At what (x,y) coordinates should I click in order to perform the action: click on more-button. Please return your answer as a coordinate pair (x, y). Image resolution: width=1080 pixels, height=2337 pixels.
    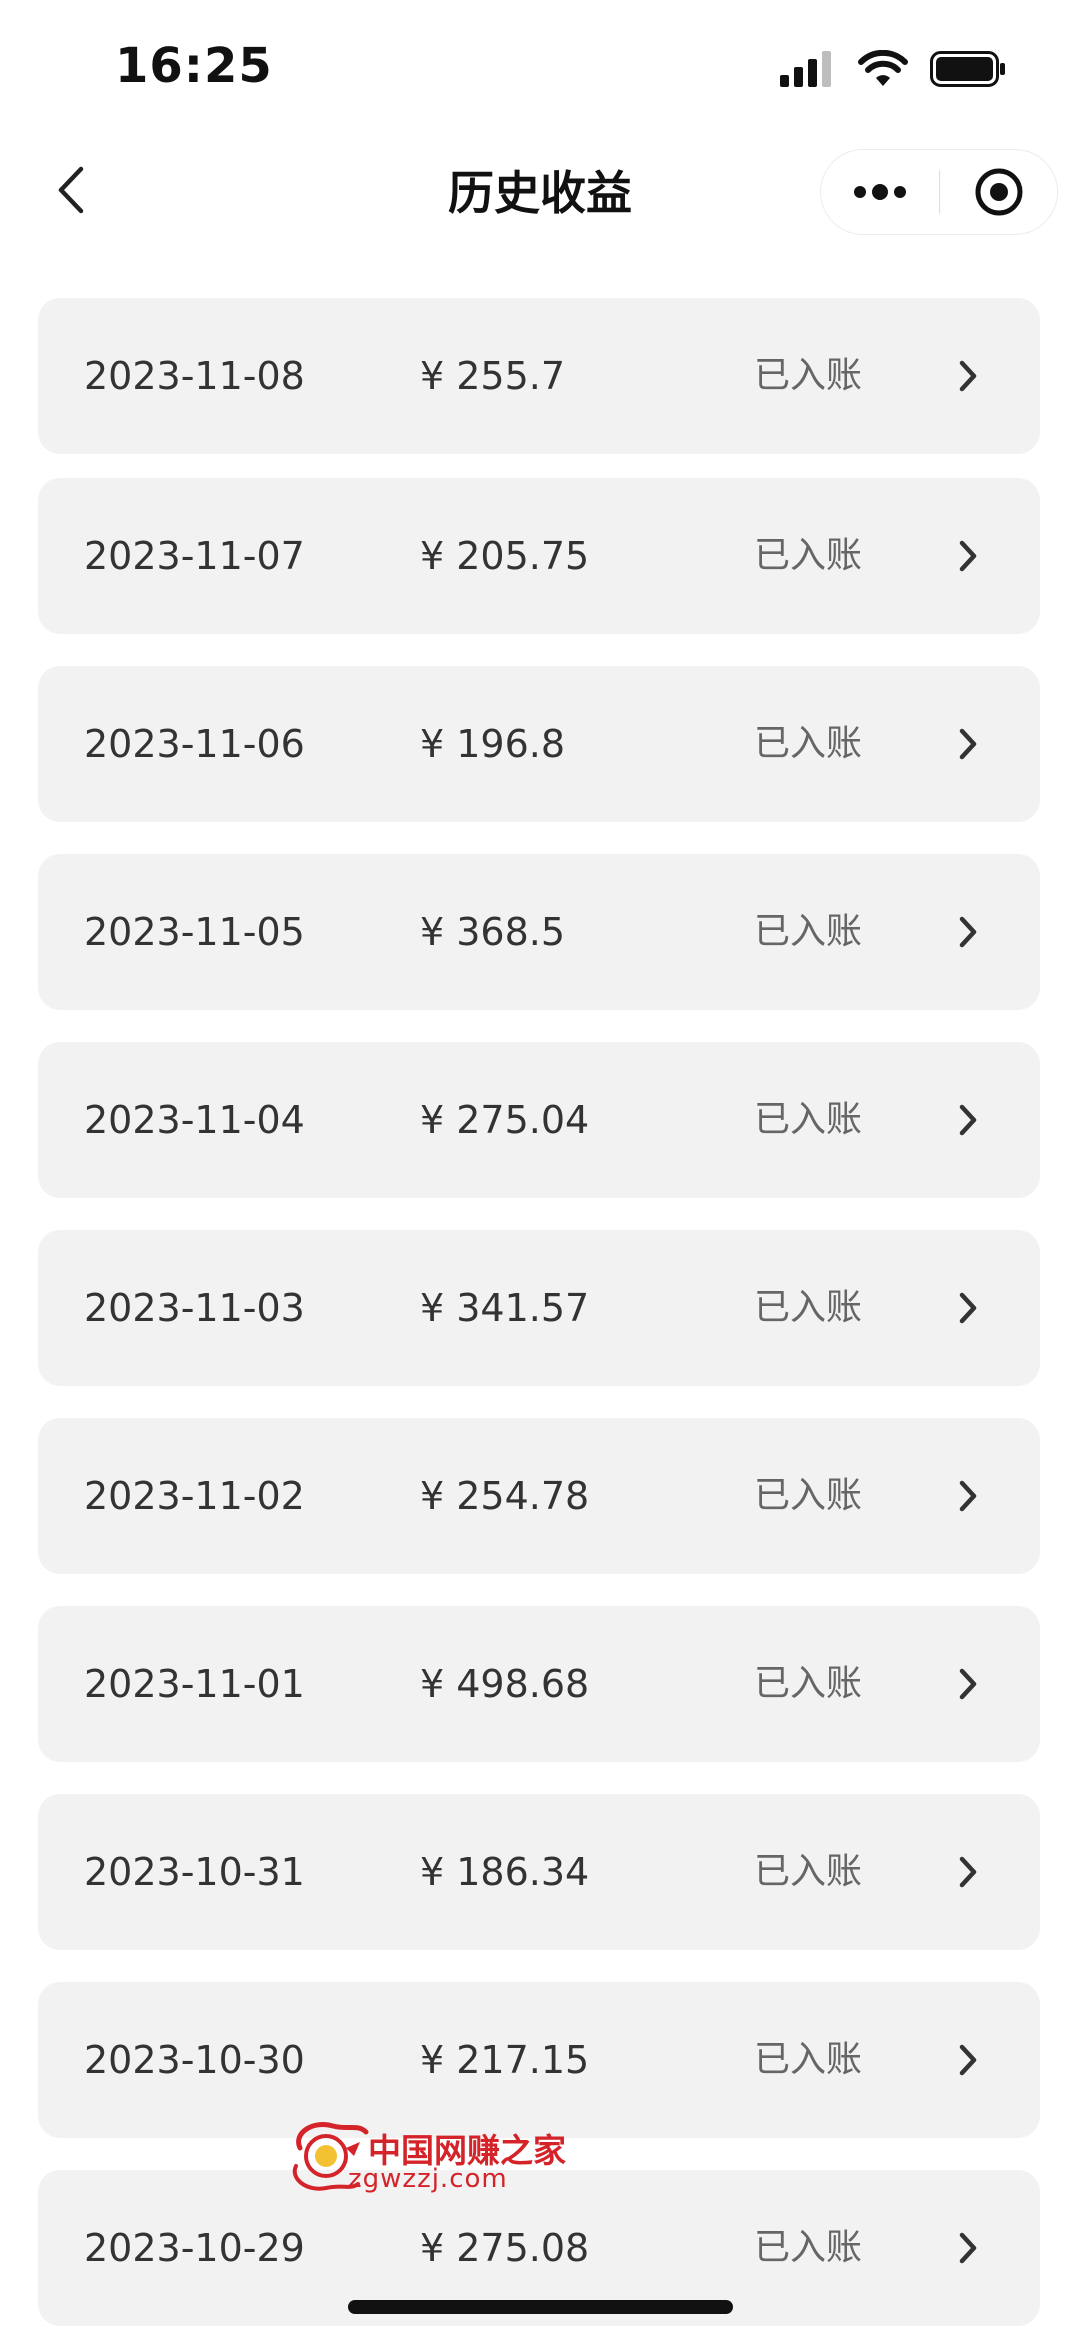
    Looking at the image, I should click on (880, 192).